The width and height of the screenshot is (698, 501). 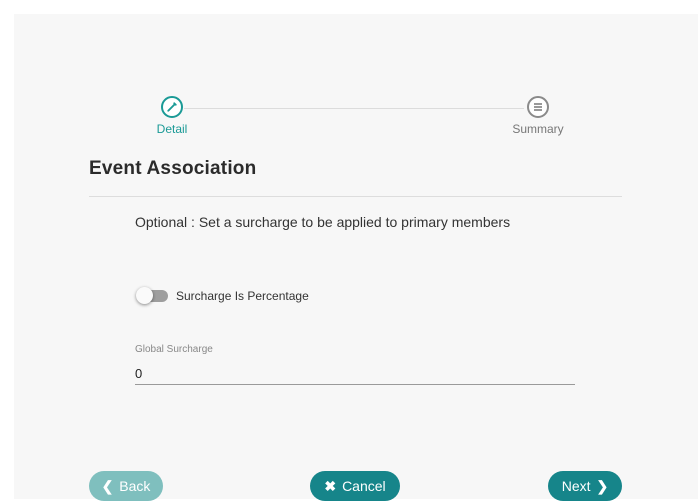 I want to click on step-detail-label: Detail, so click(x=172, y=129).